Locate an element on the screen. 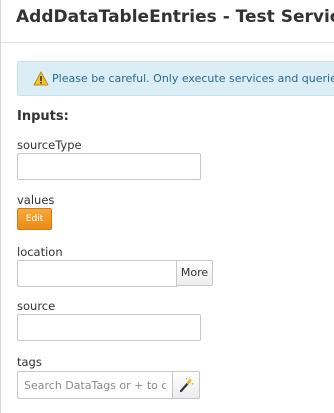  source-input is located at coordinates (109, 327).